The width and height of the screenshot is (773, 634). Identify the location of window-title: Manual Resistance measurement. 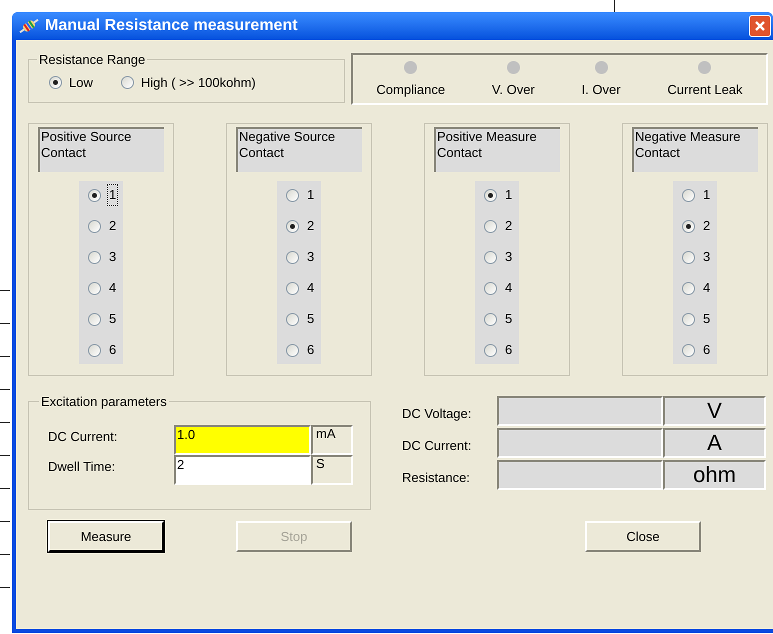
(171, 26).